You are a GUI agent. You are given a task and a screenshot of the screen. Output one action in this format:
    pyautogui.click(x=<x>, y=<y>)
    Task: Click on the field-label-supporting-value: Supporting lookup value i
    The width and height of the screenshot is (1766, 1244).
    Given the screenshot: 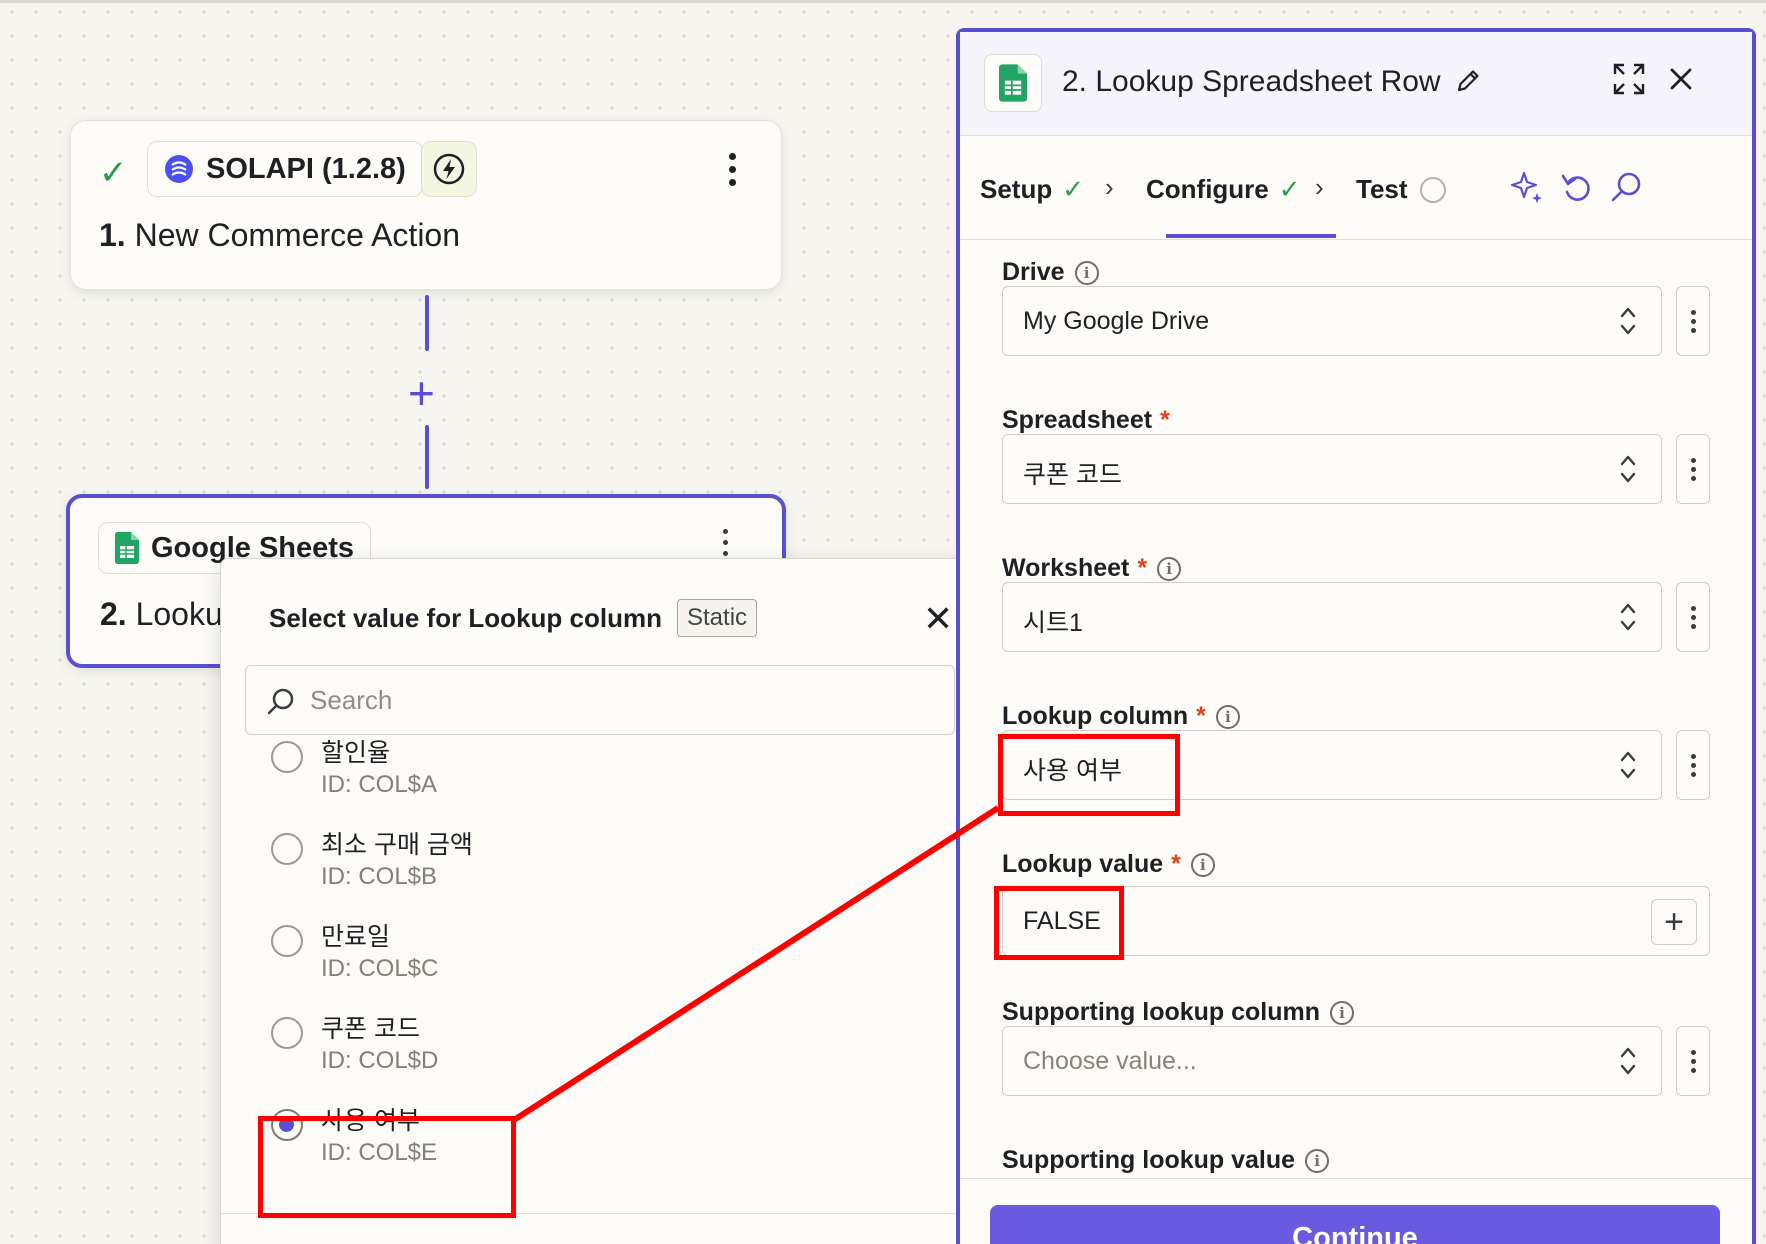 What is the action you would take?
    pyautogui.click(x=1166, y=1160)
    